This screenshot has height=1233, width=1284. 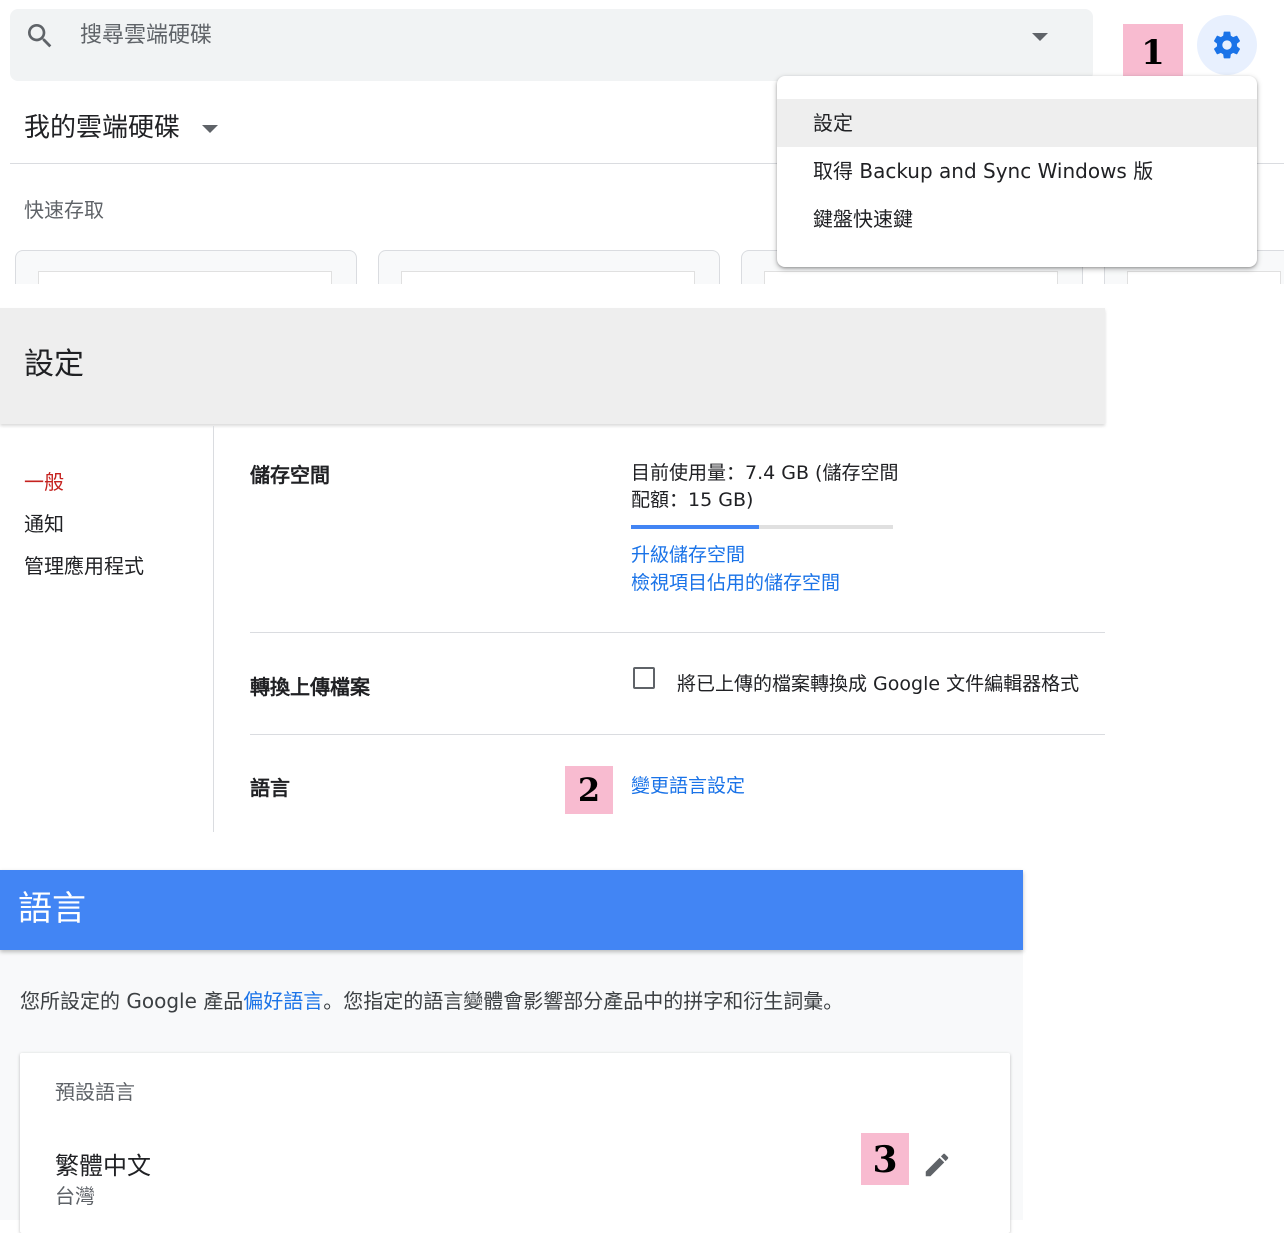 I want to click on my-drive-title: 我的雲端硬碟, so click(x=102, y=128).